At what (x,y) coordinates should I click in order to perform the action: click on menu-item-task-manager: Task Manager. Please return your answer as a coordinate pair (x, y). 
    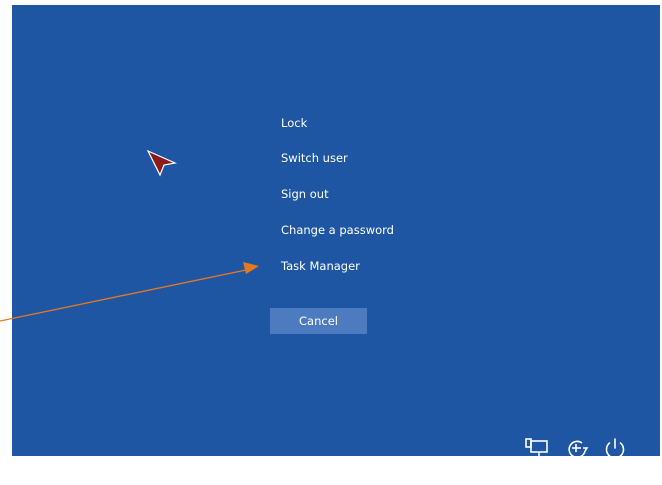
    Looking at the image, I should click on (320, 266).